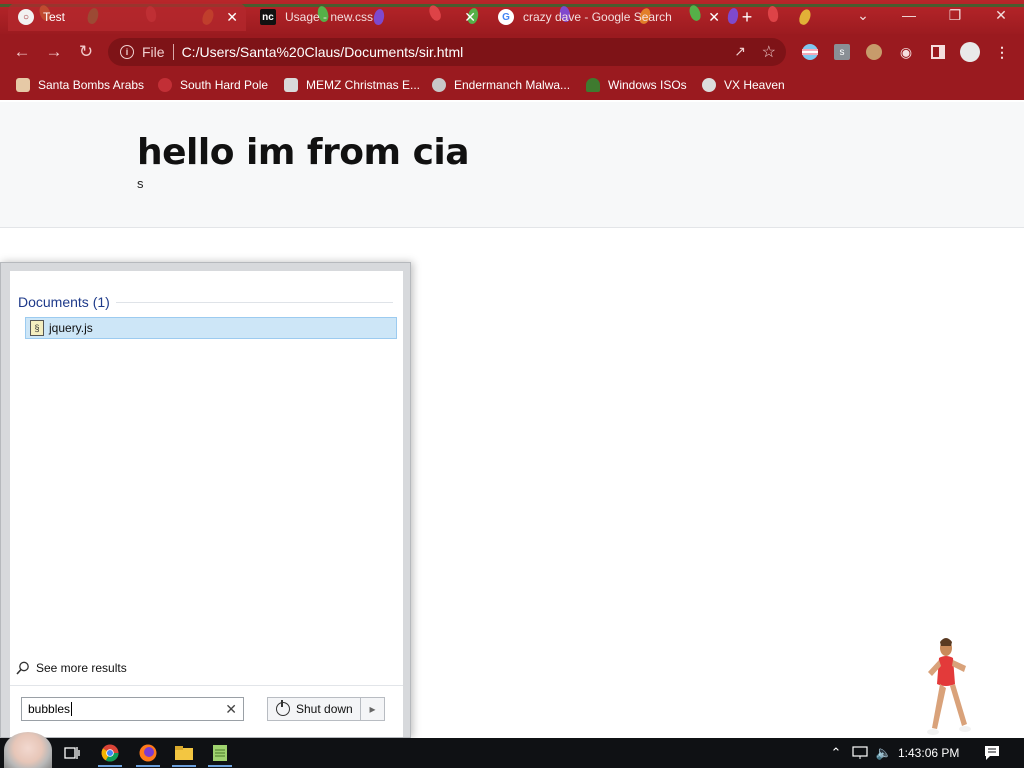 The image size is (1024, 768). I want to click on shut-down-button: Shut down ▸, so click(326, 709).